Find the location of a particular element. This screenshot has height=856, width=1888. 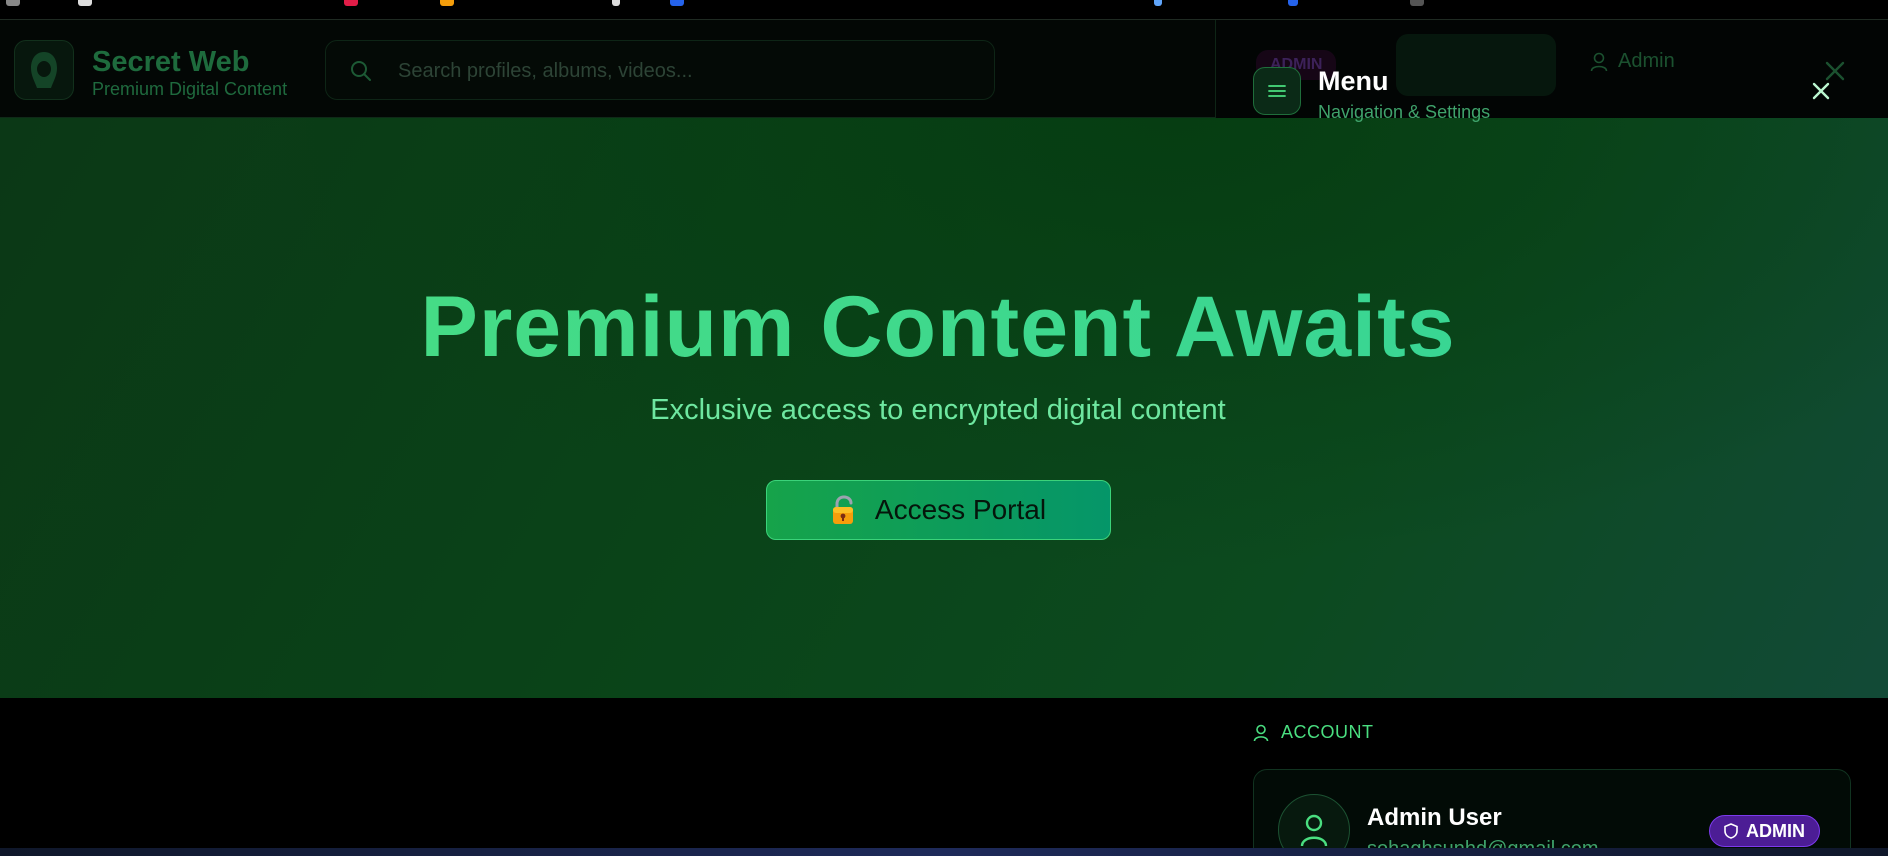

close-icon is located at coordinates (1821, 91).